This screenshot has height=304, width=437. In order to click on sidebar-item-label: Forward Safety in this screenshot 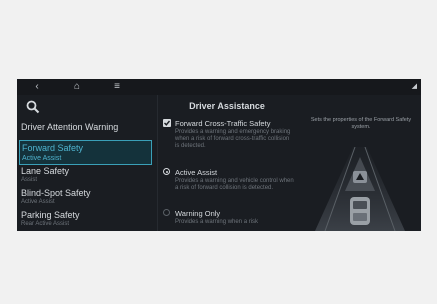, I will do `click(53, 148)`.